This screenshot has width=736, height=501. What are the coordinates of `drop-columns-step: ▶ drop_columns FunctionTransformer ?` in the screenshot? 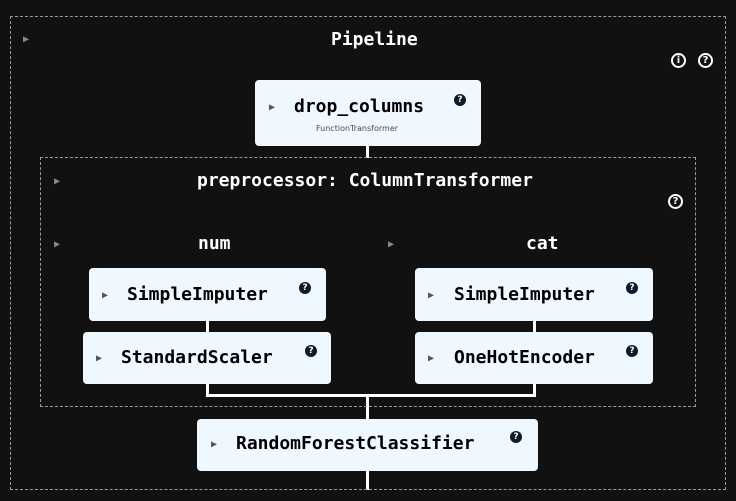 It's located at (368, 113).